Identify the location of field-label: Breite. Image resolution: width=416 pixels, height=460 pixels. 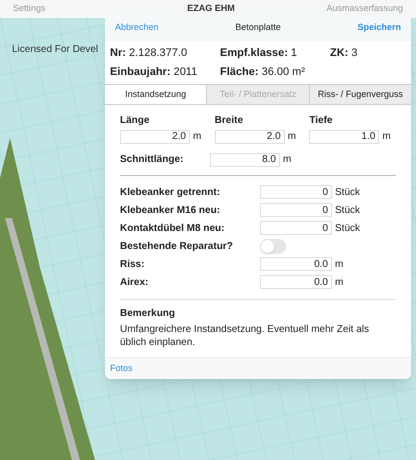
(229, 121).